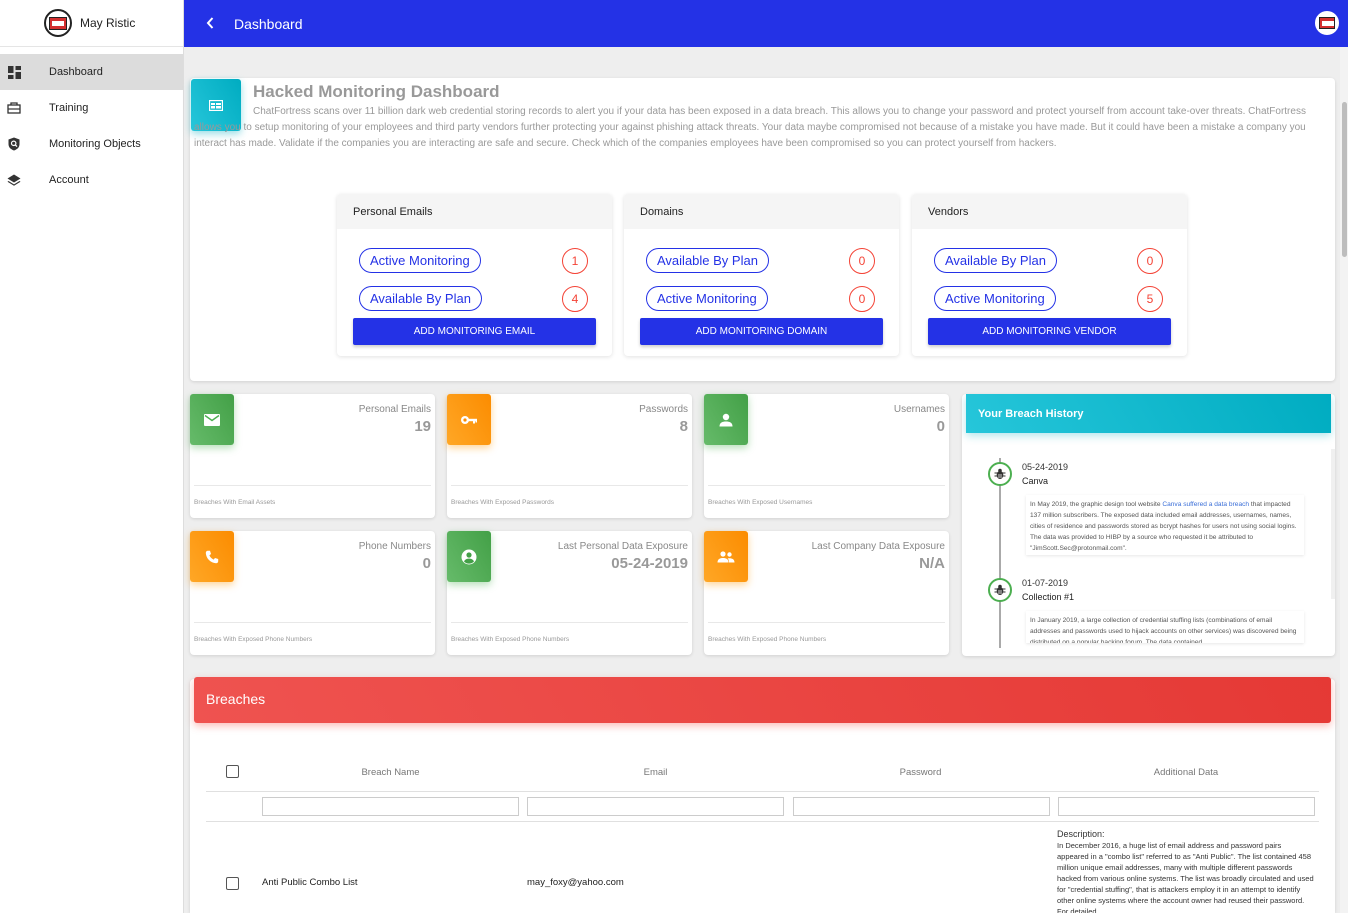 The image size is (1348, 913). Describe the element at coordinates (920, 772) in the screenshot. I see `column-header-password: Password` at that location.